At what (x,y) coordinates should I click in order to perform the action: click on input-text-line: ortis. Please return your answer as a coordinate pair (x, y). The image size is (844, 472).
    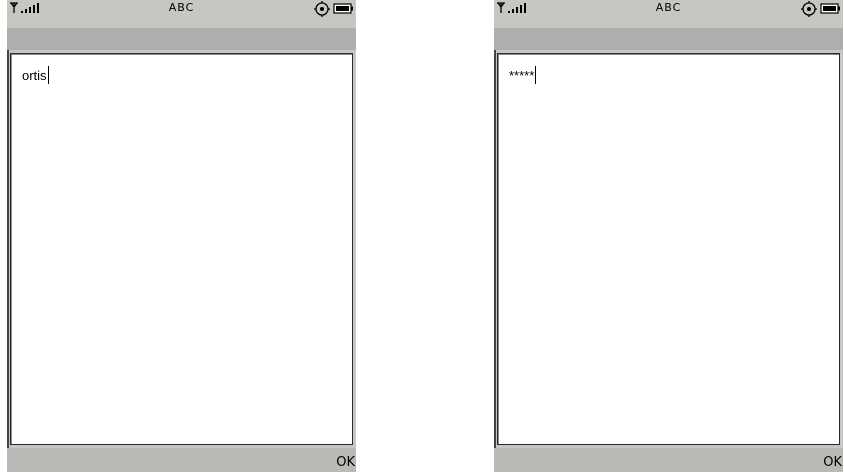
    Looking at the image, I should click on (35, 76).